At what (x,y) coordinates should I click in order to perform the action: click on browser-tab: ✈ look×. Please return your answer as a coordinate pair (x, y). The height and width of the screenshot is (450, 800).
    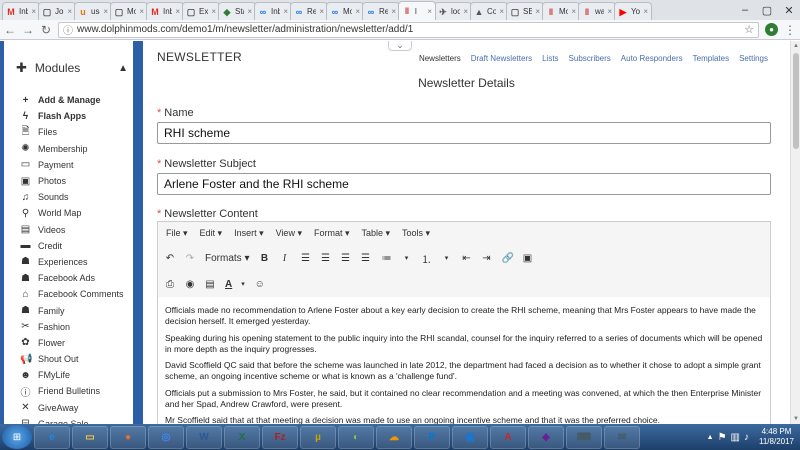
    Looking at the image, I should click on (453, 11).